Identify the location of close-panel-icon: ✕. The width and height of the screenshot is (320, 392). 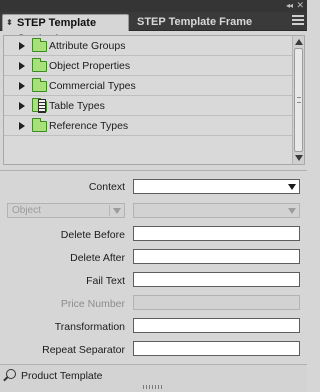
(299, 5).